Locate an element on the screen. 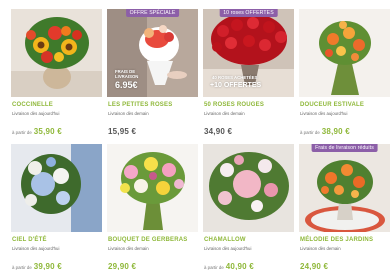 This screenshot has height=270, width=392. price-amount: 40,90 € is located at coordinates (239, 266).